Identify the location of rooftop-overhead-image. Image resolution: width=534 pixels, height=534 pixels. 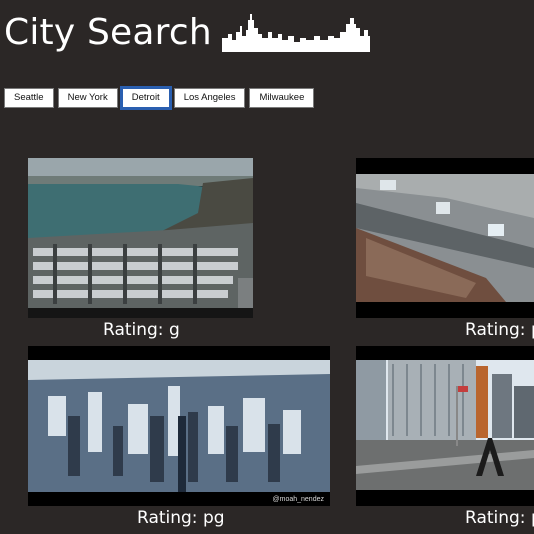
(445, 238).